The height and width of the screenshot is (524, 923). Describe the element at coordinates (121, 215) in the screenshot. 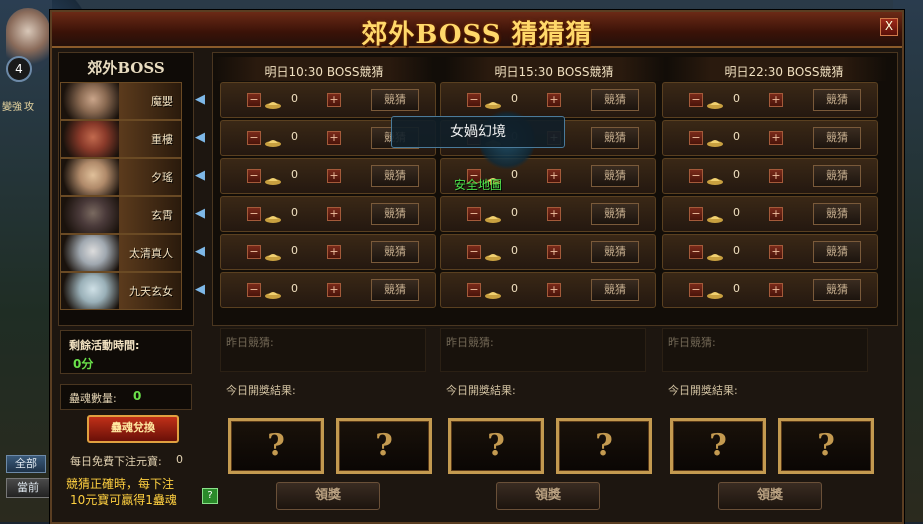

I see `boss-row: 玄霄` at that location.